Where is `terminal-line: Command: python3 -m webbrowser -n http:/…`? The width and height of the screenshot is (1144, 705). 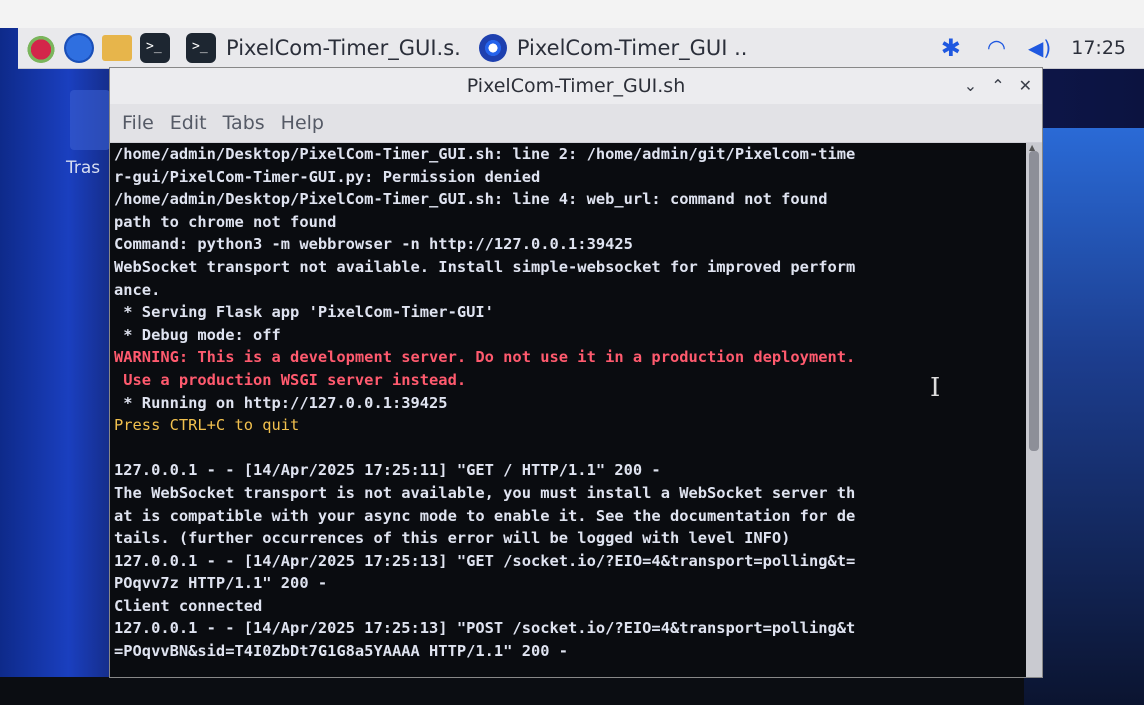 terminal-line: Command: python3 -m webbrowser -n http:/… is located at coordinates (373, 244).